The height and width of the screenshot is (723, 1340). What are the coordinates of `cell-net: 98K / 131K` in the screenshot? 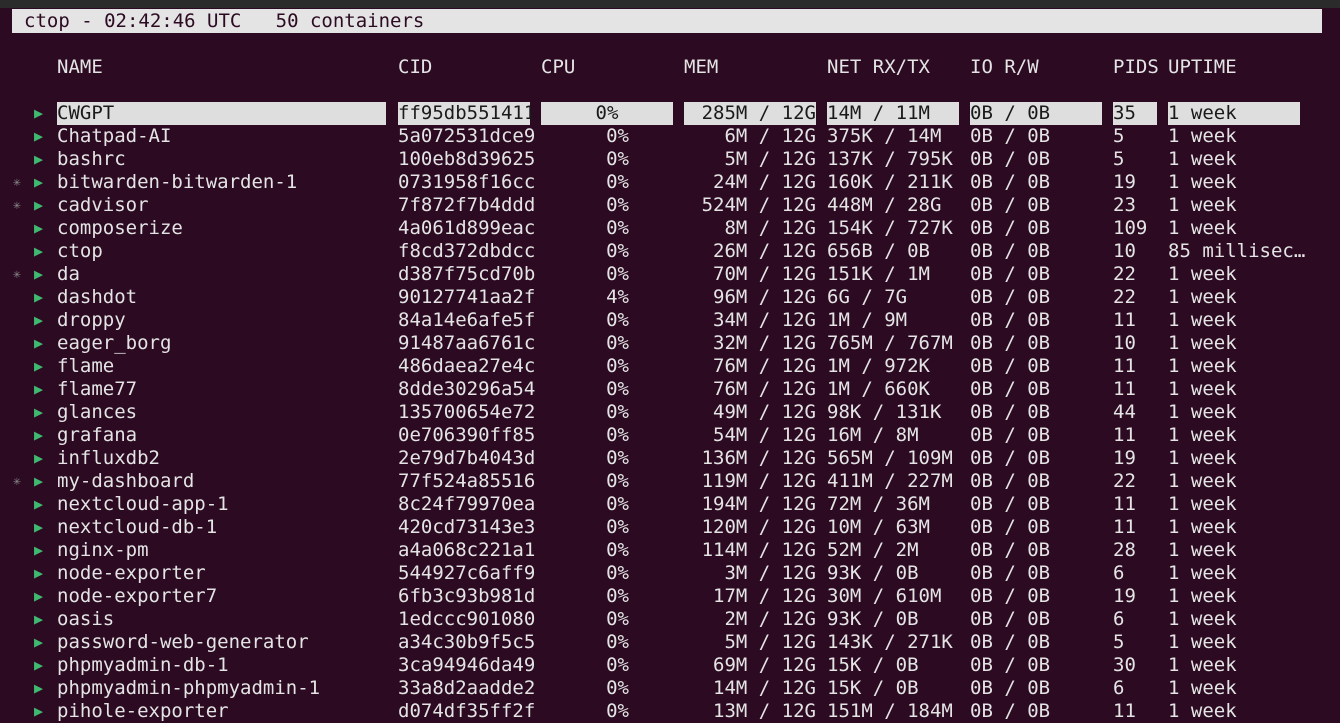 It's located at (884, 412).